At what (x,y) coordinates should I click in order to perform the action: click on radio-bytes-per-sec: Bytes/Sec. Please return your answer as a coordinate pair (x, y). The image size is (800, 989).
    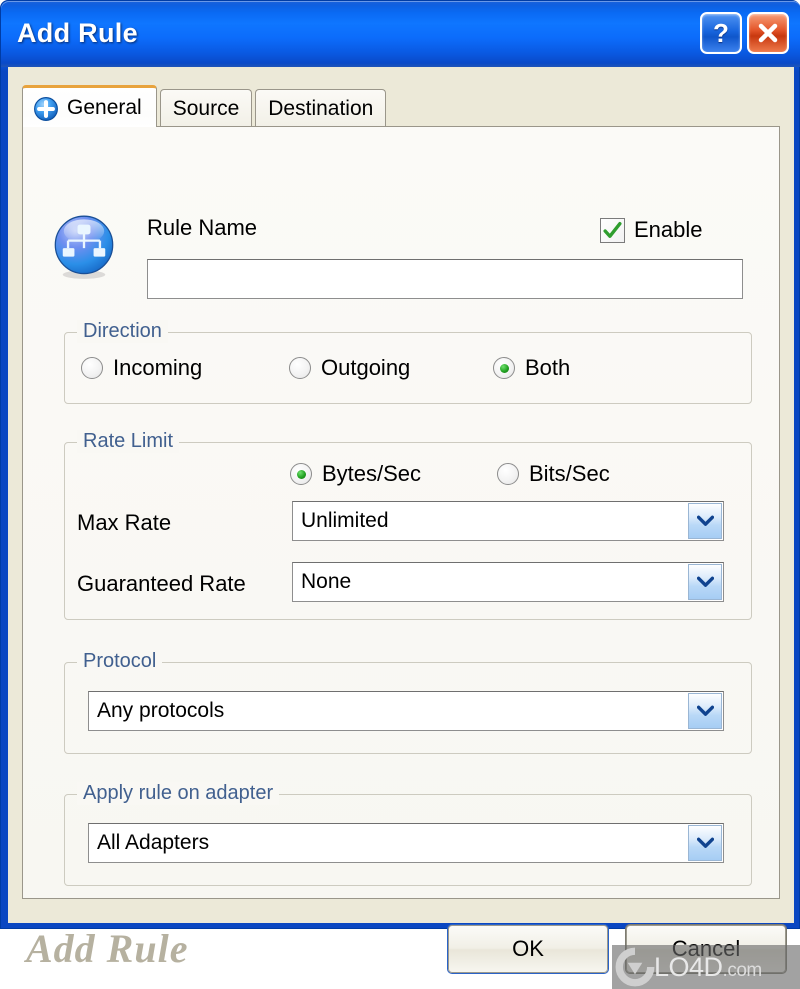
    Looking at the image, I should click on (355, 474).